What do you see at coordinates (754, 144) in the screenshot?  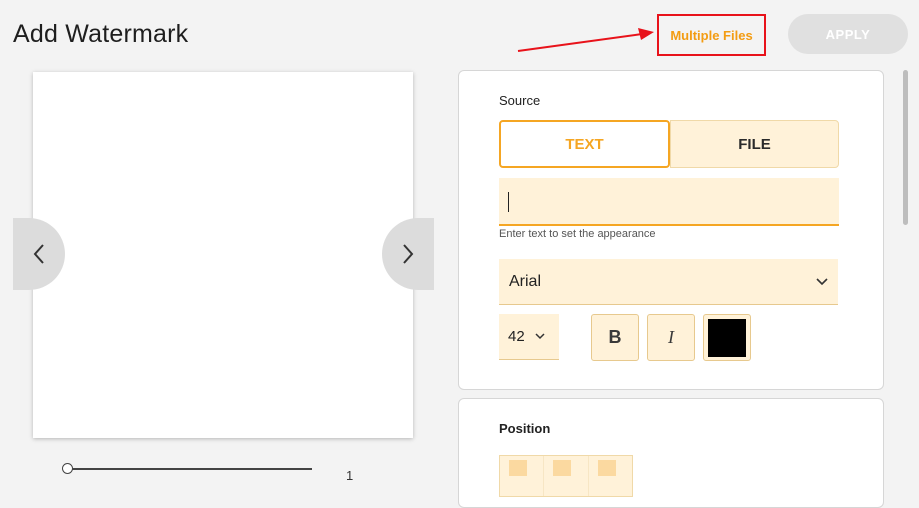 I see `tab-file: FILE` at bounding box center [754, 144].